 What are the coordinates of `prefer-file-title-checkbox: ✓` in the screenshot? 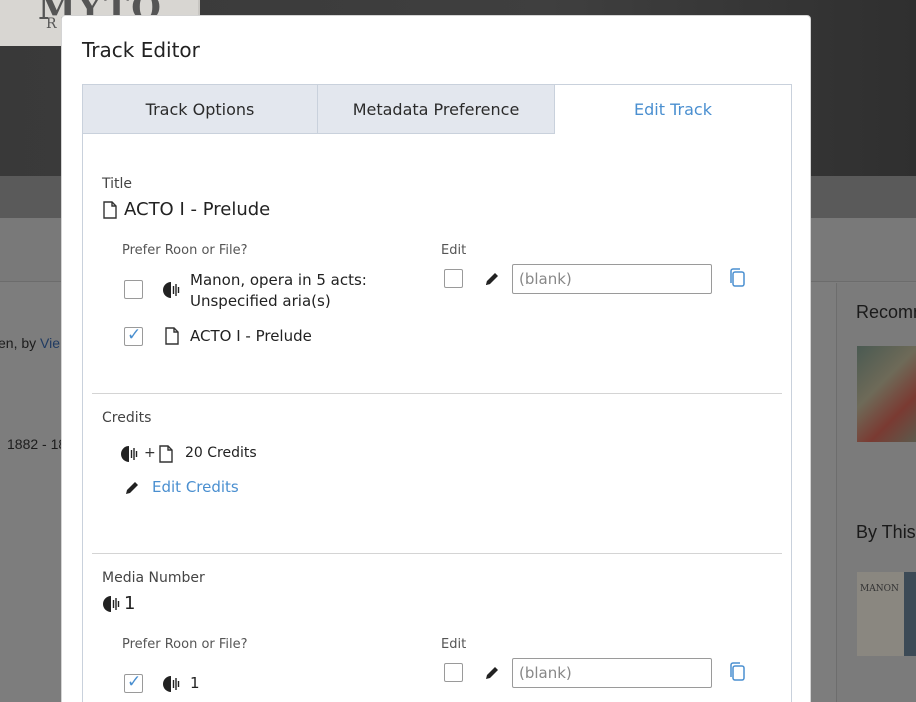 It's located at (133, 335).